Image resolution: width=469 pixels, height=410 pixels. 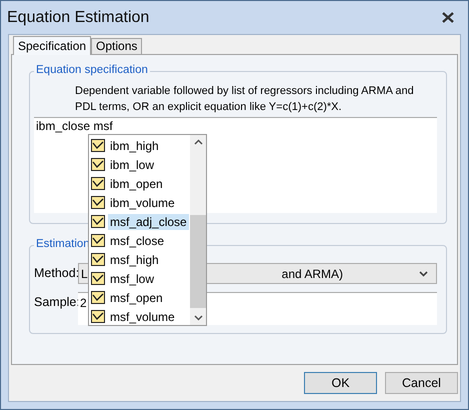 I want to click on autocomplete-item: ibm_high, so click(x=134, y=146).